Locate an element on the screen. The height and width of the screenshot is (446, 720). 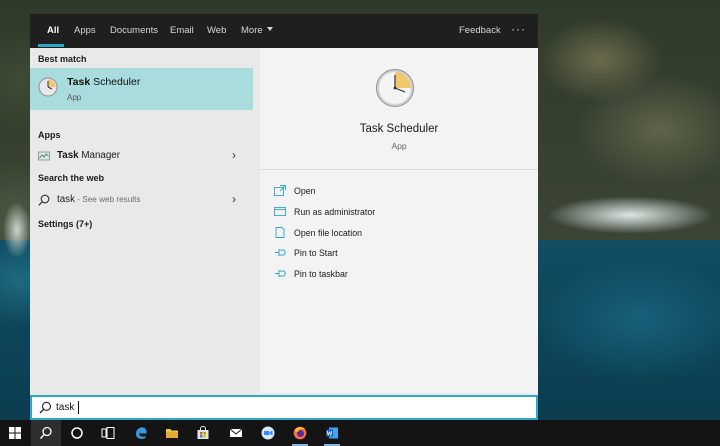
taskbar-app-edge is located at coordinates (141, 433).